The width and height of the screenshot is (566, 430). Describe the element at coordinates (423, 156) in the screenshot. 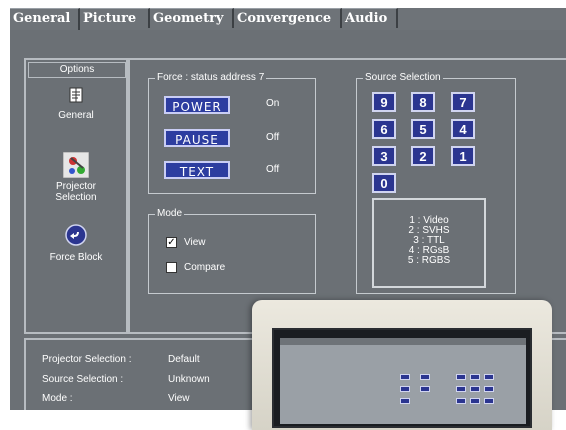

I see `source-key-2: 2` at that location.